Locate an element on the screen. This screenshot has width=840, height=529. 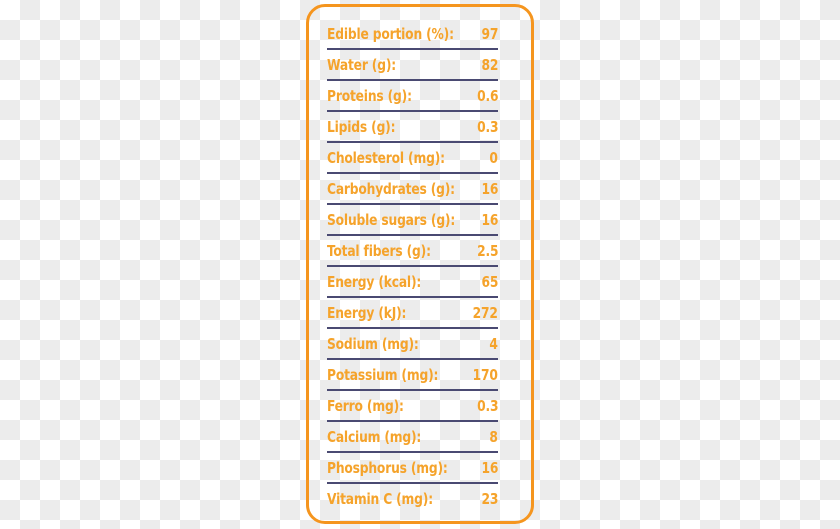
nutrient-value: 97 is located at coordinates (490, 33).